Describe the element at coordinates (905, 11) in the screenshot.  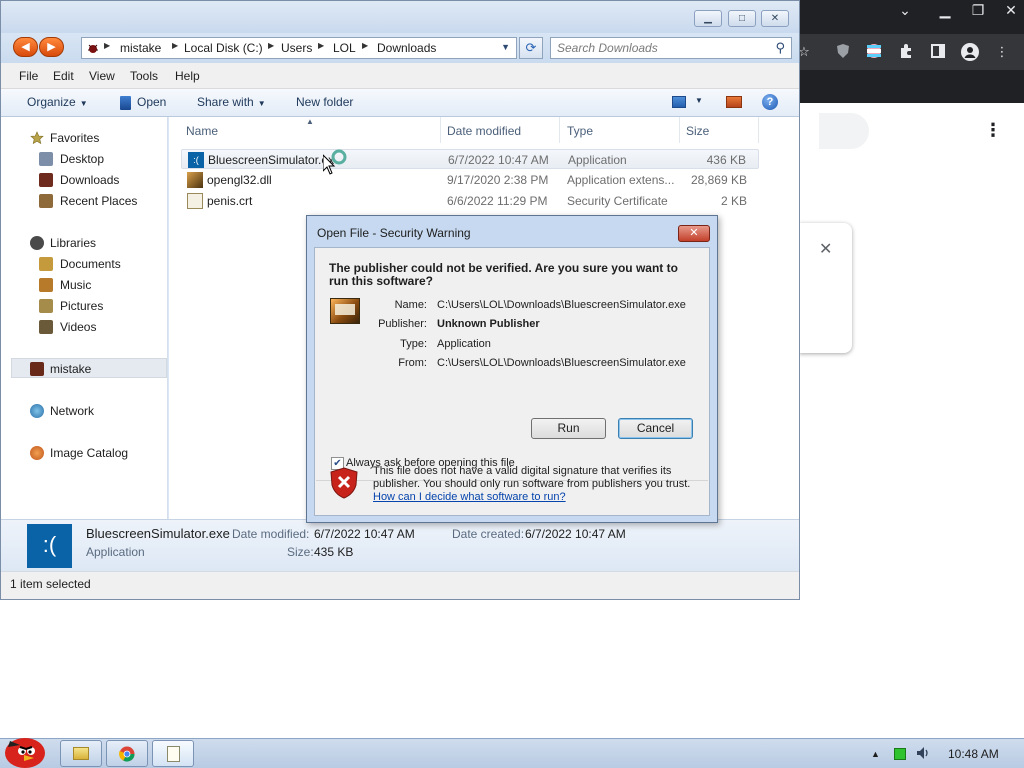
I see `chrome-tab-search-button: ⌄` at that location.